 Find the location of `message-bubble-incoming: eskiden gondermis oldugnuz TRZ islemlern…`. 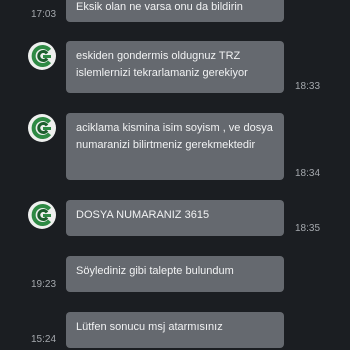

message-bubble-incoming: eskiden gondermis oldugnuz TRZ islemlern… is located at coordinates (175, 67).